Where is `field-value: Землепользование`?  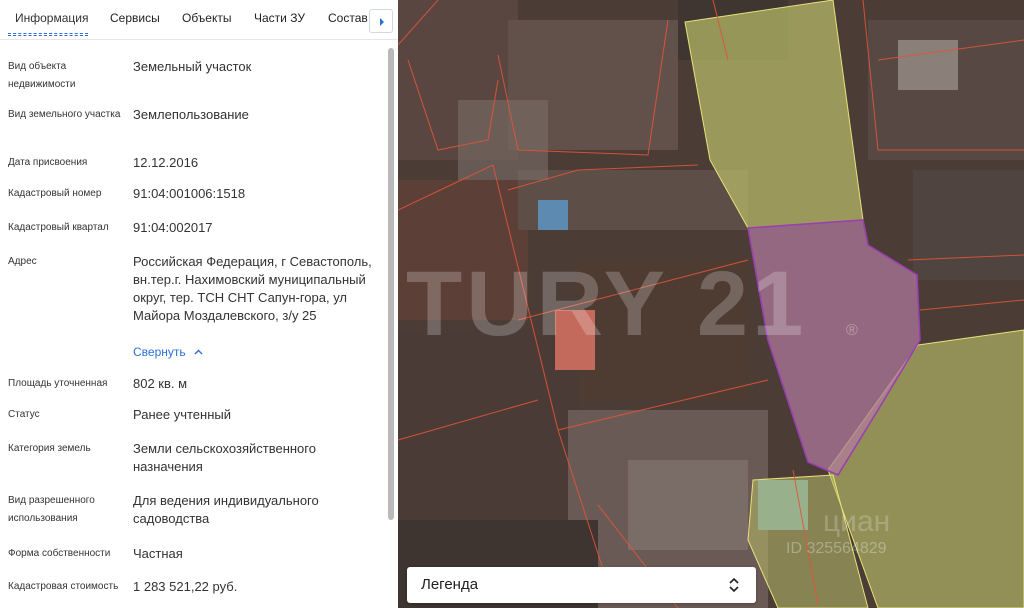 field-value: Землепользование is located at coordinates (191, 114).